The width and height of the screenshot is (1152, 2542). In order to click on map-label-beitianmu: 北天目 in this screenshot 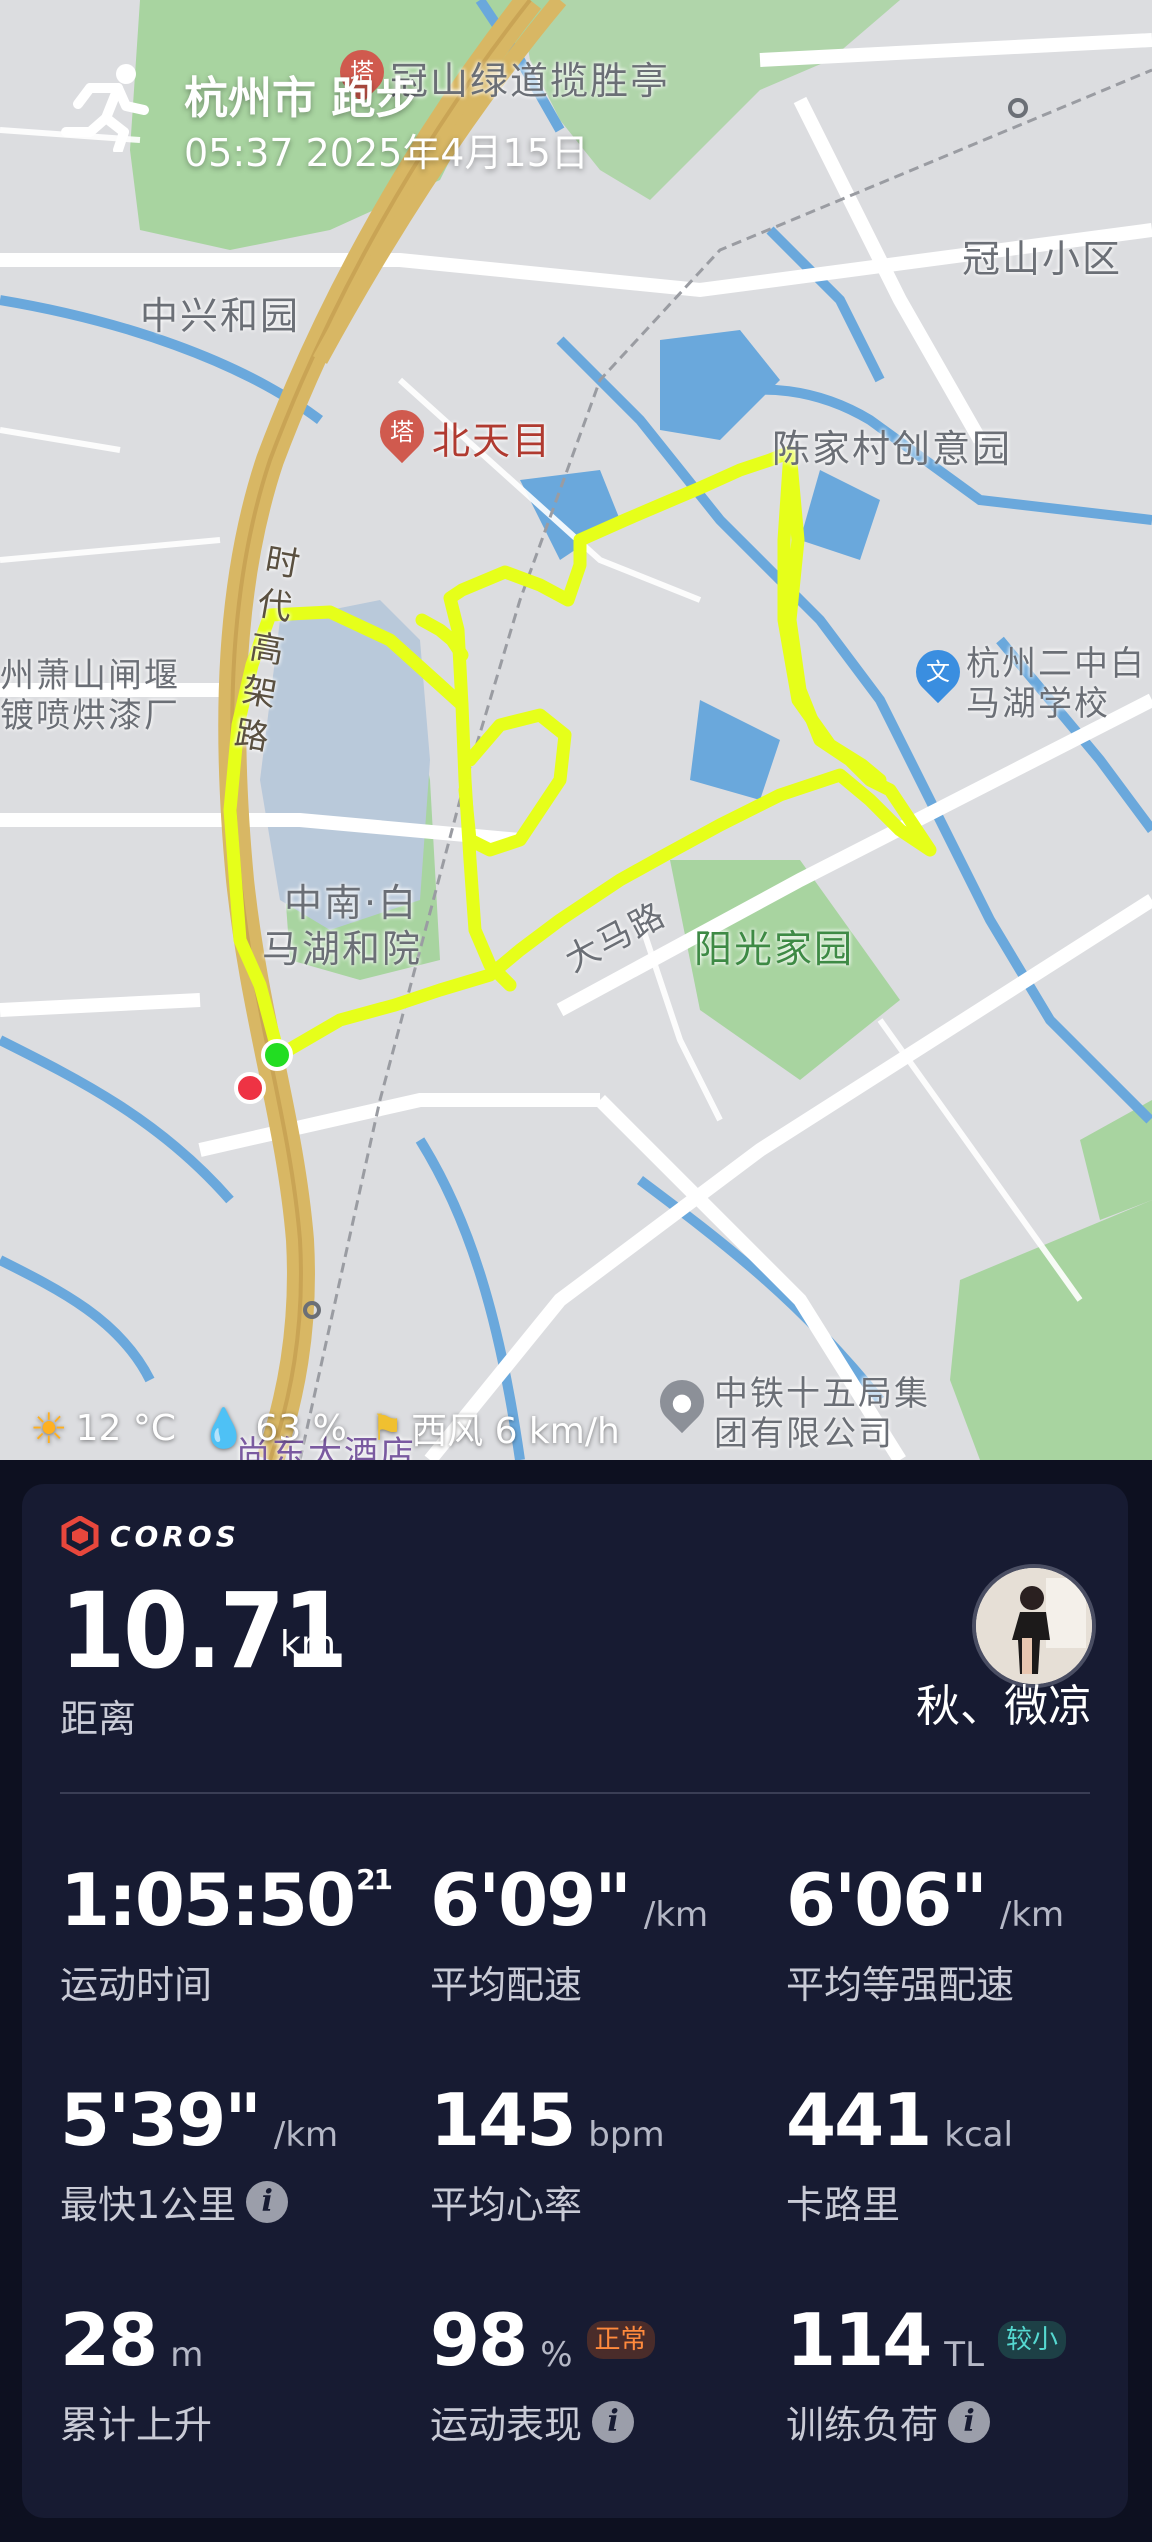, I will do `click(492, 441)`.